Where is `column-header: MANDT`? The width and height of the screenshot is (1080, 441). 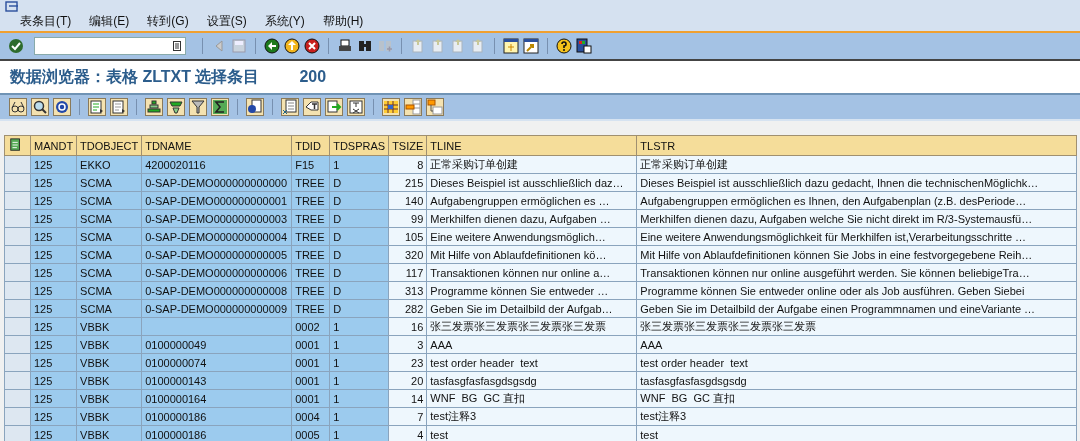
column-header: MANDT is located at coordinates (53, 145).